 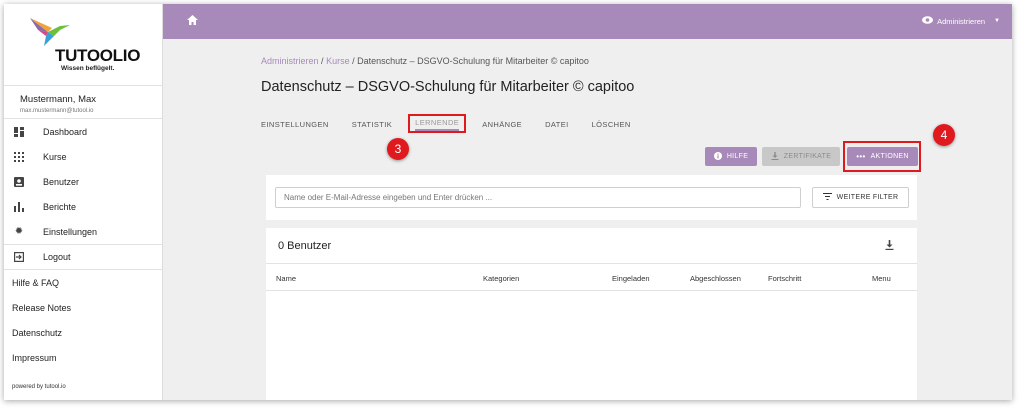 What do you see at coordinates (57, 257) in the screenshot?
I see `sidebar-item-label: Logout` at bounding box center [57, 257].